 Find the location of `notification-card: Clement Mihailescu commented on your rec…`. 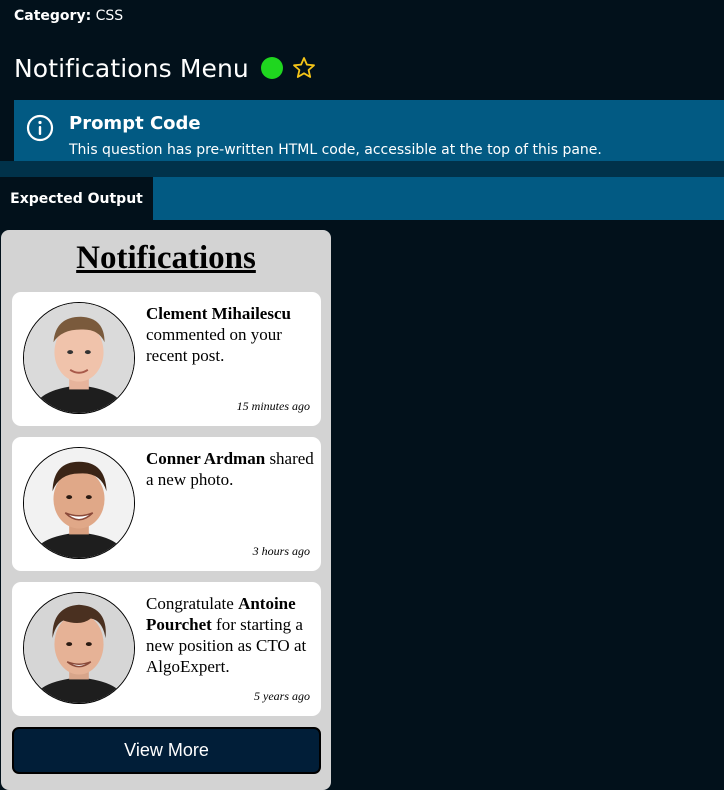

notification-card: Clement Mihailescu commented on your rec… is located at coordinates (166, 359).